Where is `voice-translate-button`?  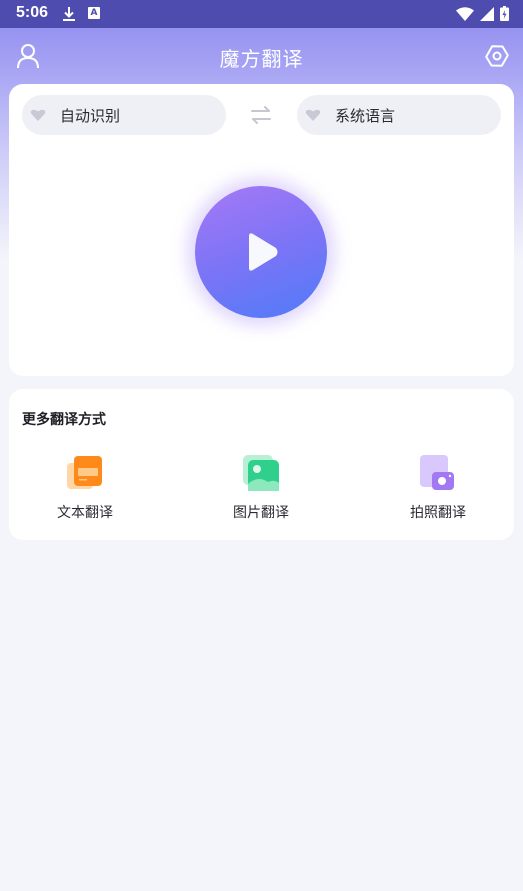
voice-translate-button is located at coordinates (261, 252).